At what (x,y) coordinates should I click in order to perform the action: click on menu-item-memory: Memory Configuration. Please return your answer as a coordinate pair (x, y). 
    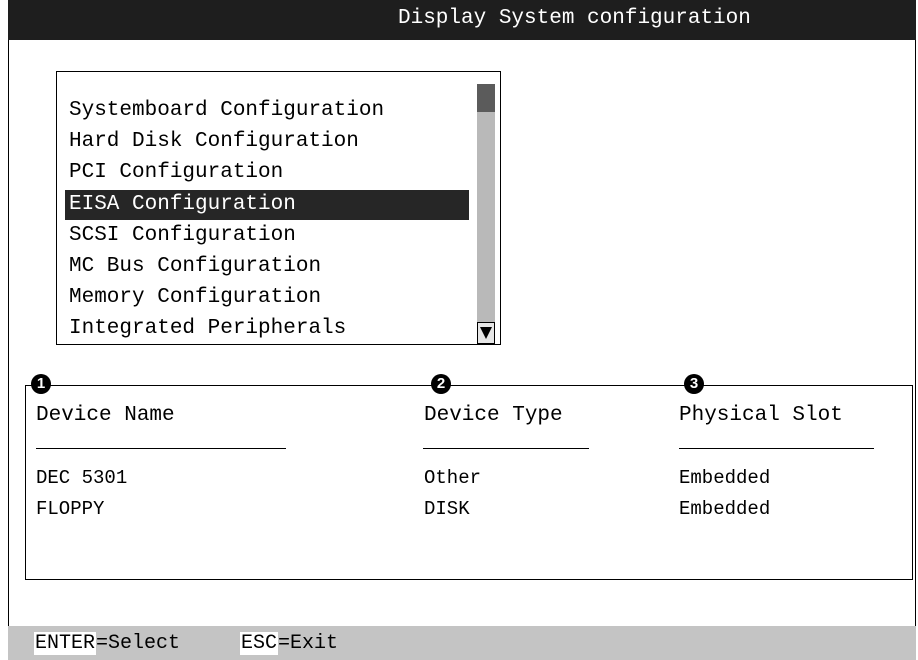
    Looking at the image, I should click on (267, 298).